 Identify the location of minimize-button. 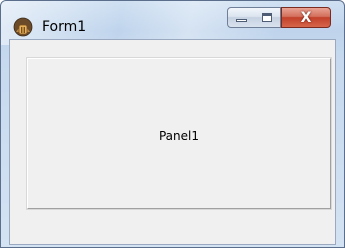
(241, 17).